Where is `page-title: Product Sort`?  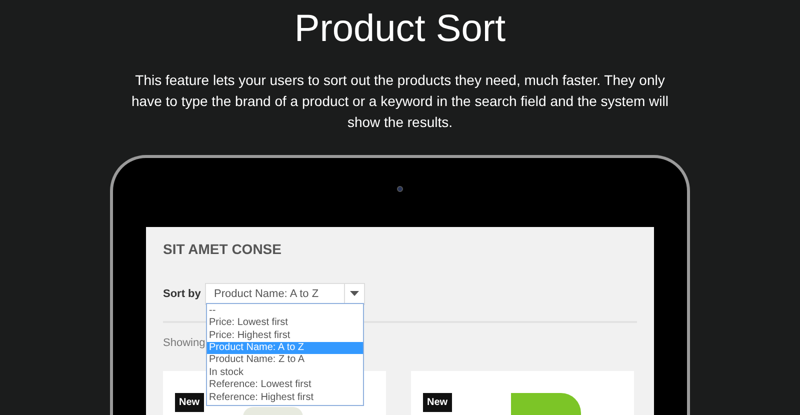 page-title: Product Sort is located at coordinates (400, 29).